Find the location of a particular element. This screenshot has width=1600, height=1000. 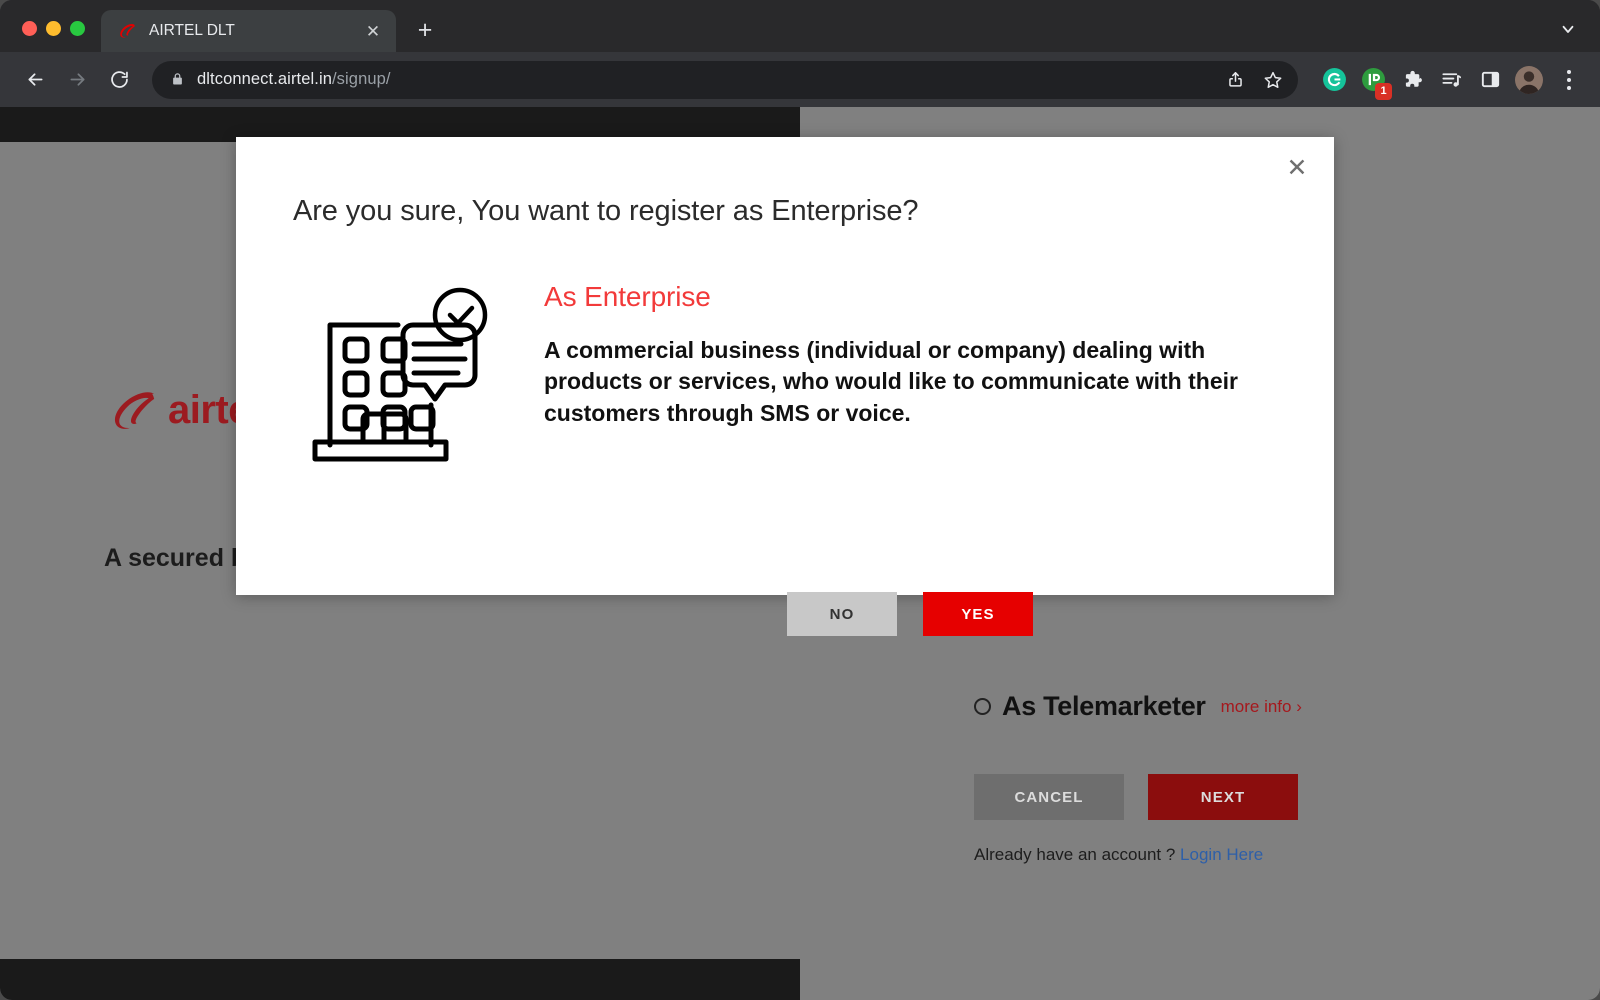

url-domain: dltconnect.airtel.in is located at coordinates (264, 79).